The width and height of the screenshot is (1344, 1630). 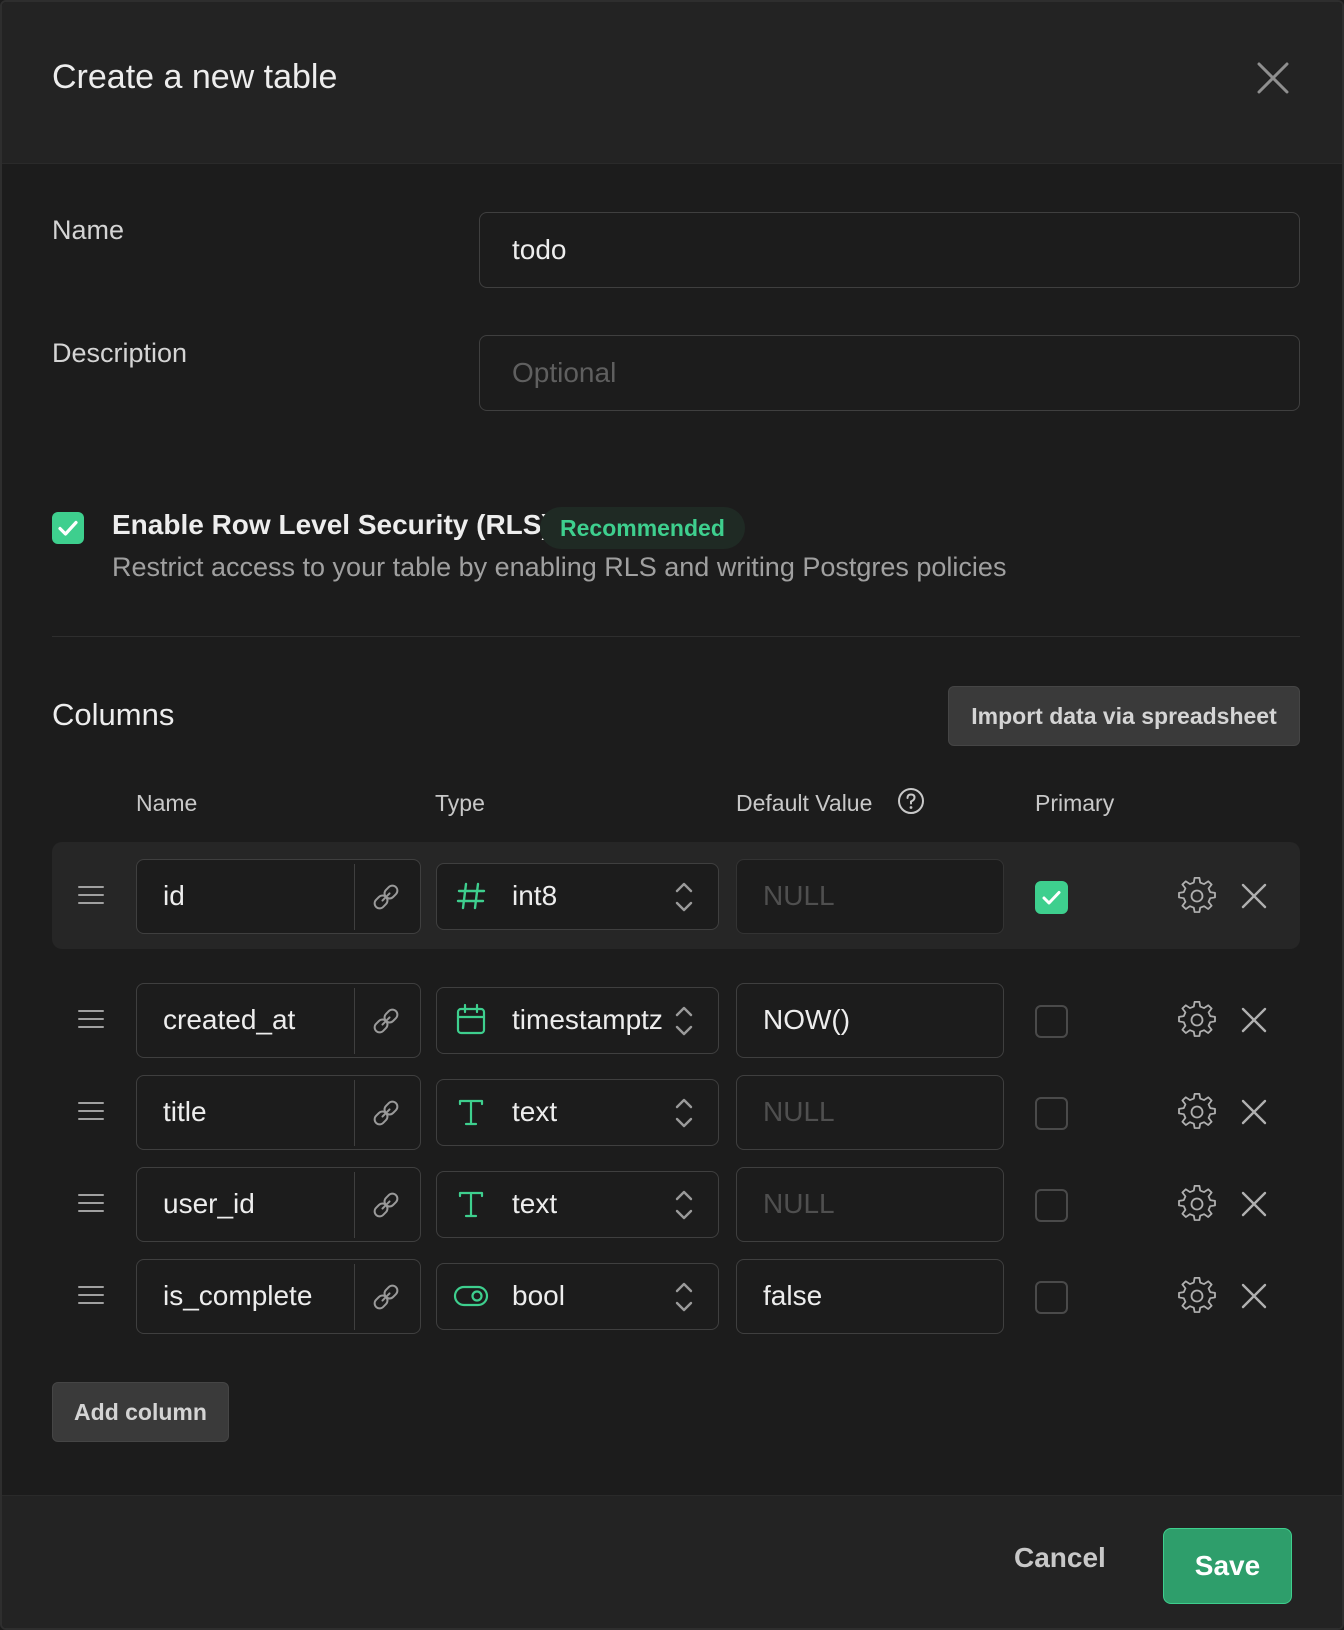 I want to click on column-name-field: user_id, so click(x=278, y=1204).